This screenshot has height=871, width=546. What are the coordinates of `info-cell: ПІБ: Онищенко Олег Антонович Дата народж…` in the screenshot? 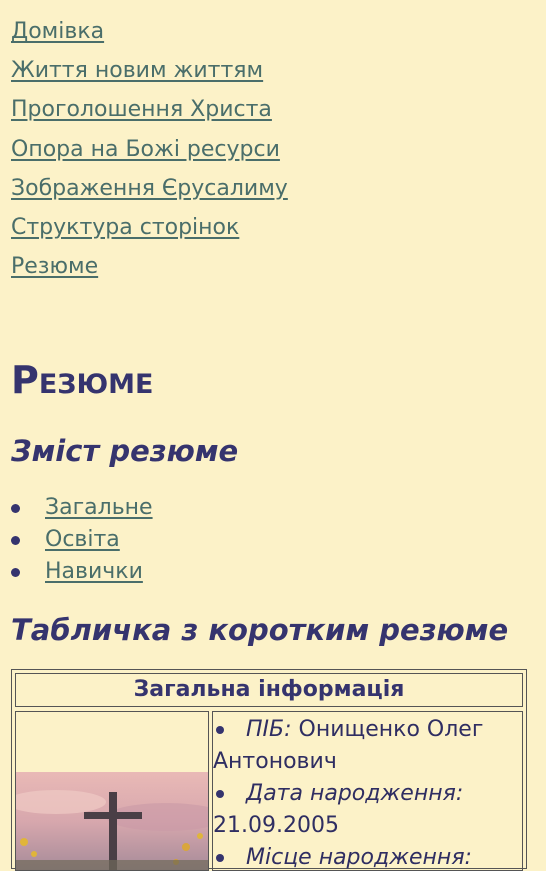 It's located at (367, 791).